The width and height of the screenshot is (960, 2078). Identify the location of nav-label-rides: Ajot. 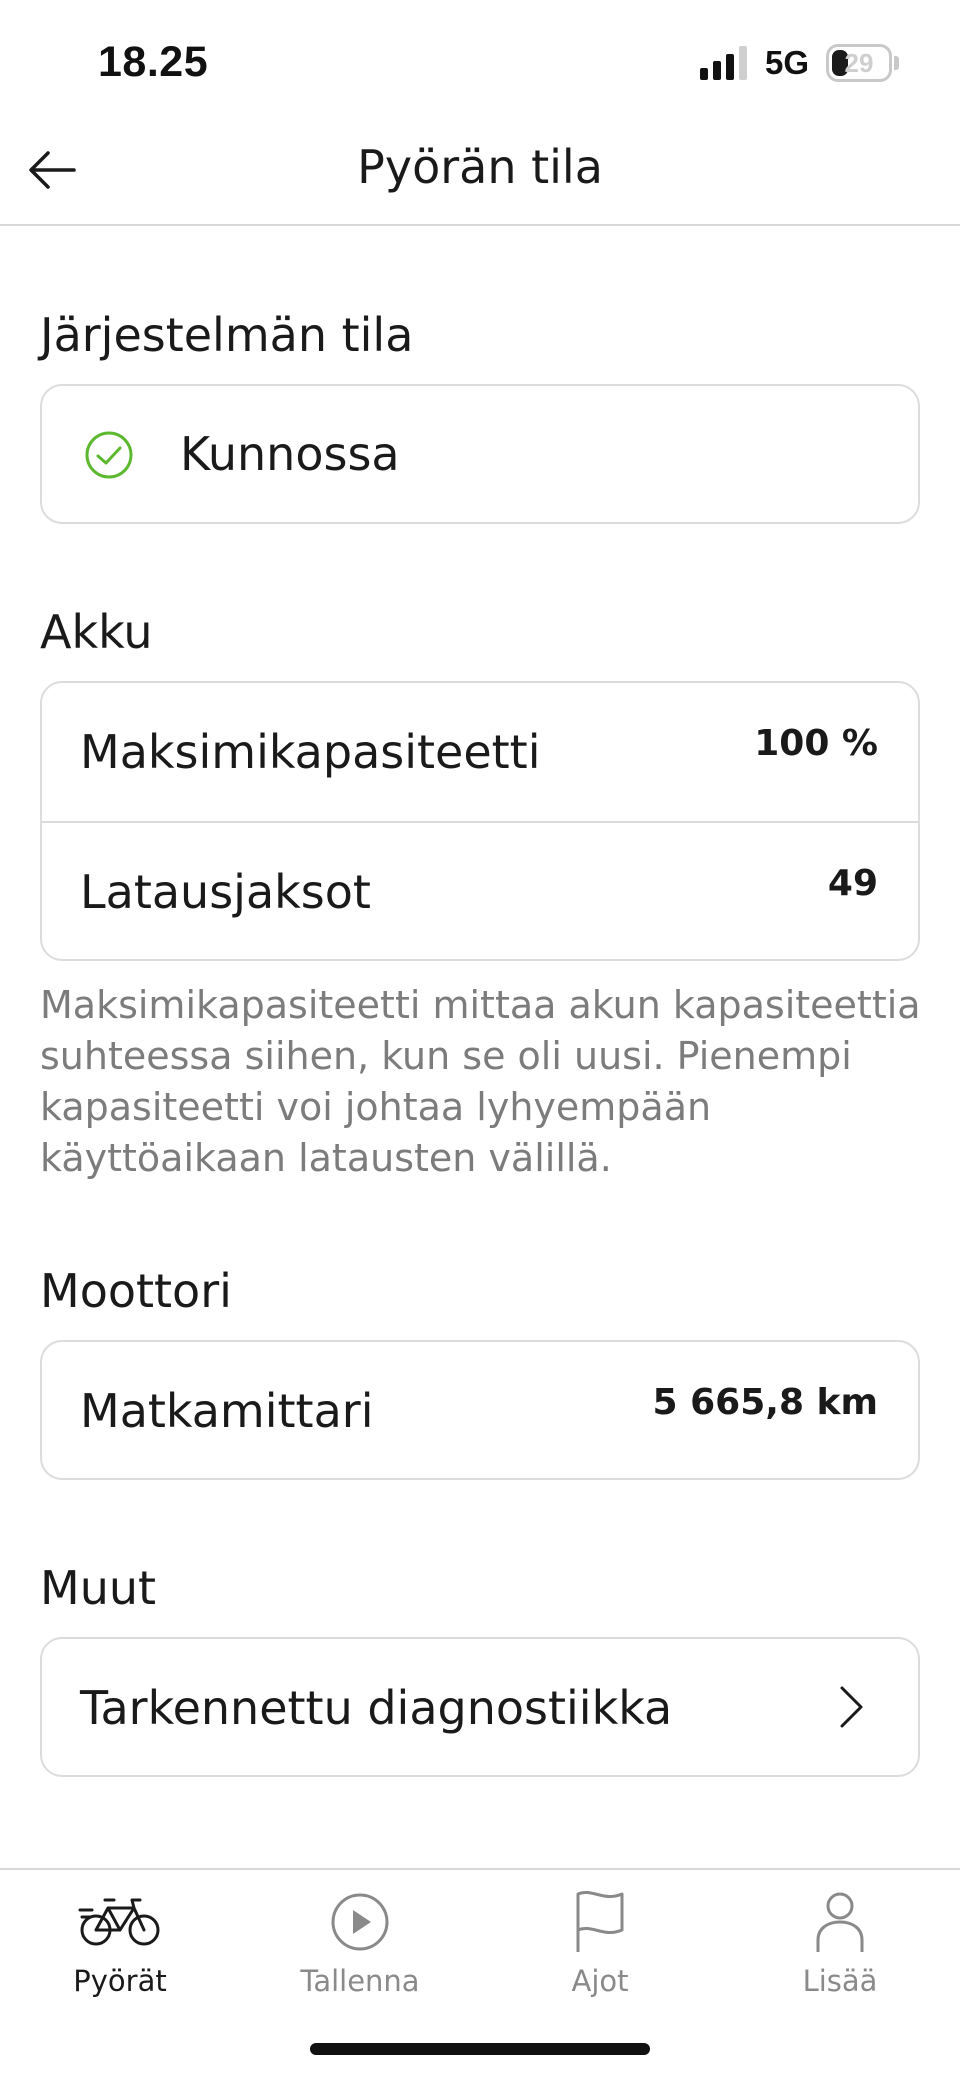
(600, 1981).